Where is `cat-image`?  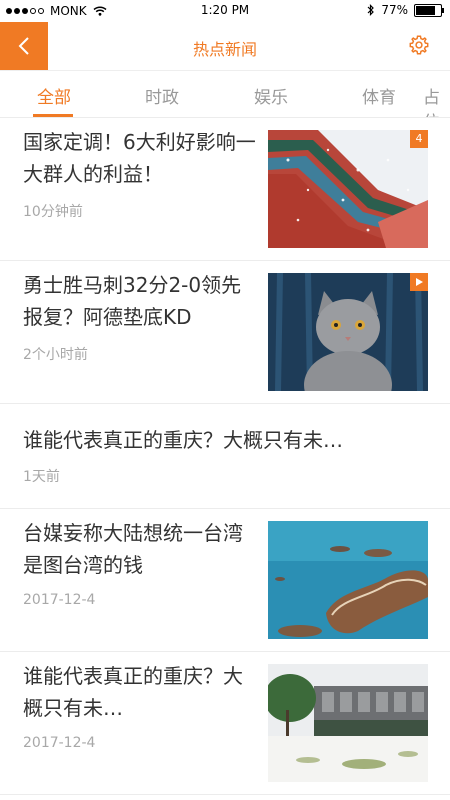 cat-image is located at coordinates (348, 332).